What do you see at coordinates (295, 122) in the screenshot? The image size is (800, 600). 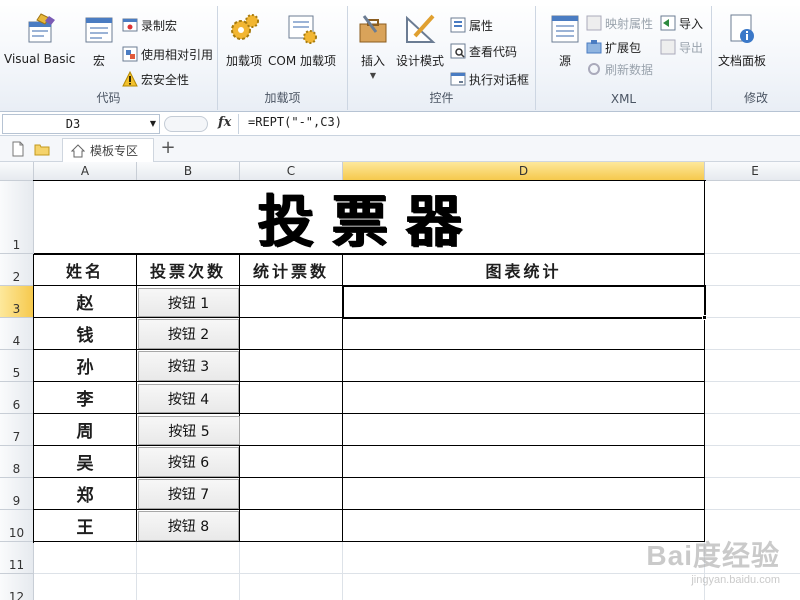 I see `formula-input: =REPT("-",C3)` at bounding box center [295, 122].